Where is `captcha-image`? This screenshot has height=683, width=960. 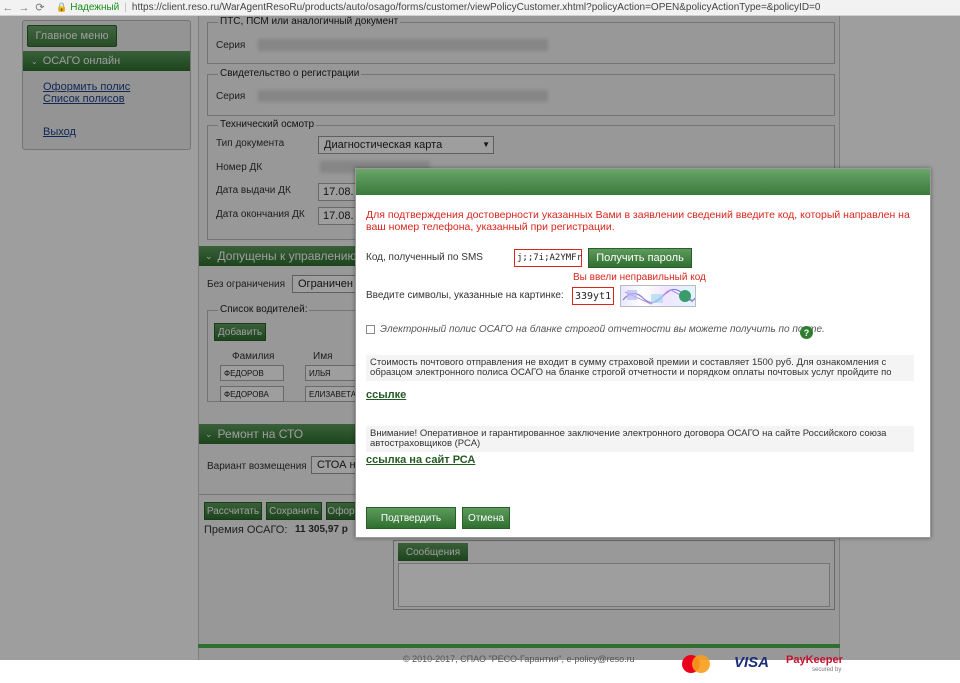 captcha-image is located at coordinates (658, 296).